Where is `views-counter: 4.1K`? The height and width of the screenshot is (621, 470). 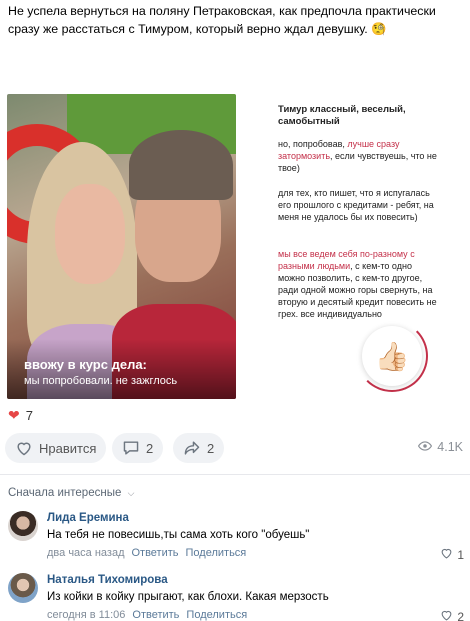 views-counter: 4.1K is located at coordinates (440, 447).